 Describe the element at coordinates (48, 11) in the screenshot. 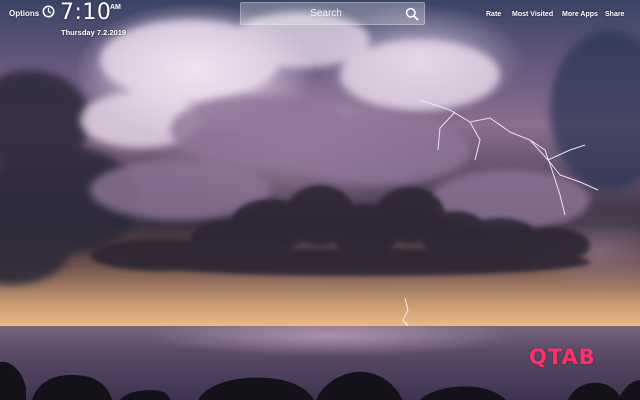

I see `clock-icon` at that location.